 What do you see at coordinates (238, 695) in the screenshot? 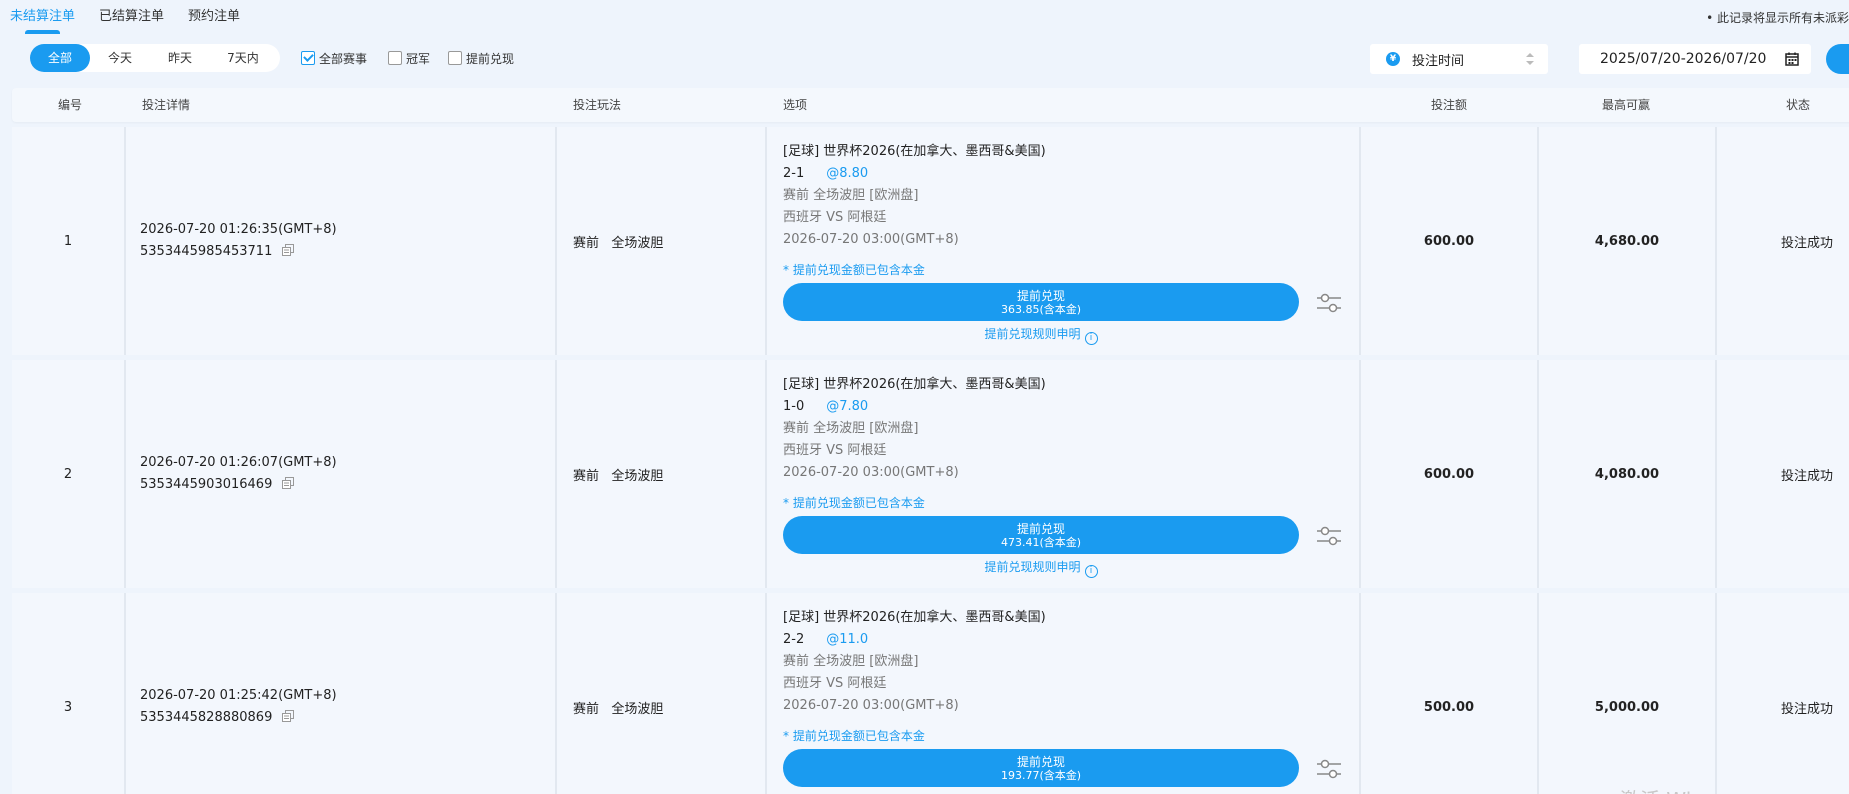
I see `bet-time: 2026-07-20 01:25:42(GMT+8)` at bounding box center [238, 695].